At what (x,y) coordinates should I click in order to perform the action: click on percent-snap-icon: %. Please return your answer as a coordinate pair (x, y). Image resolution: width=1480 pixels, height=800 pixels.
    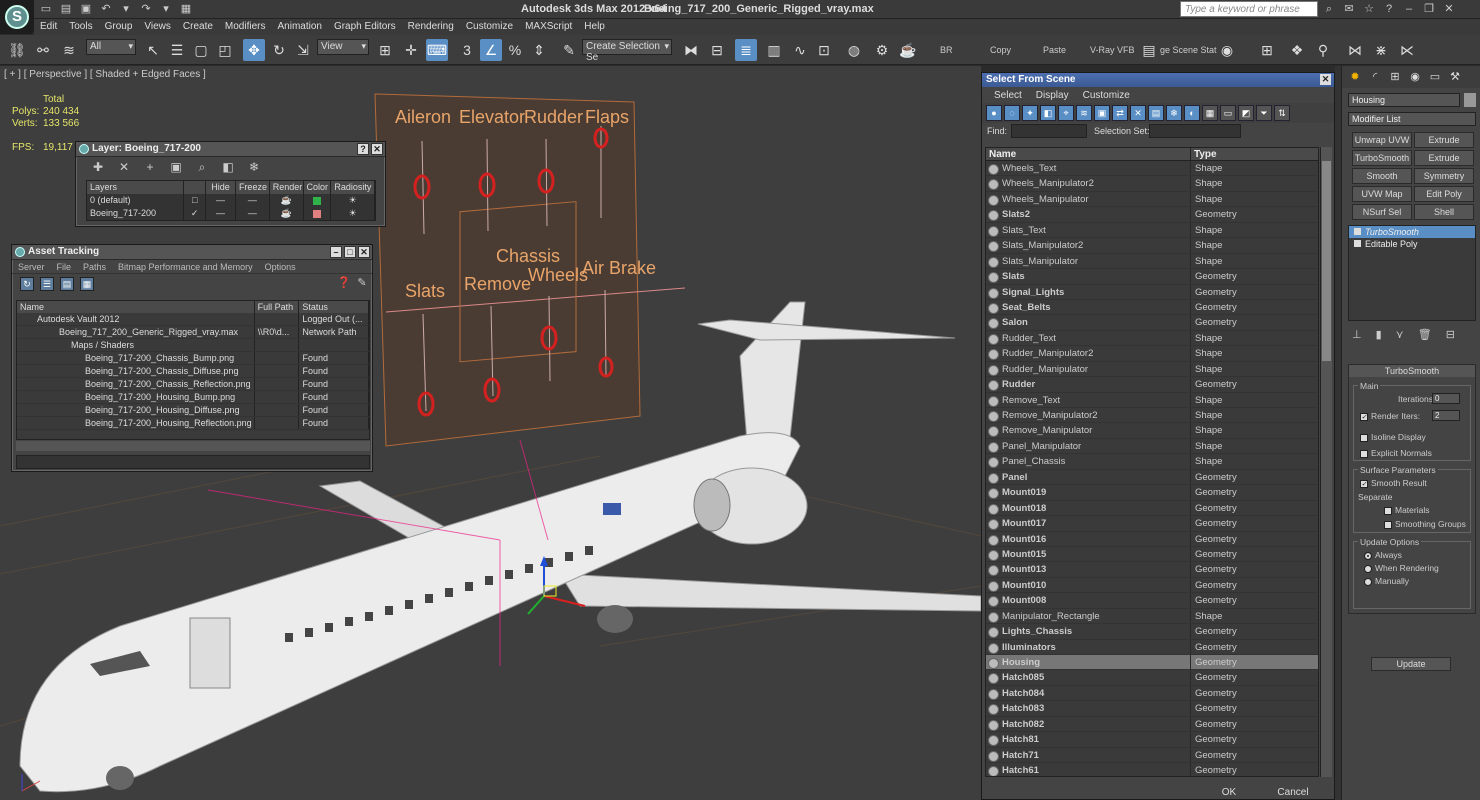
    Looking at the image, I should click on (515, 50).